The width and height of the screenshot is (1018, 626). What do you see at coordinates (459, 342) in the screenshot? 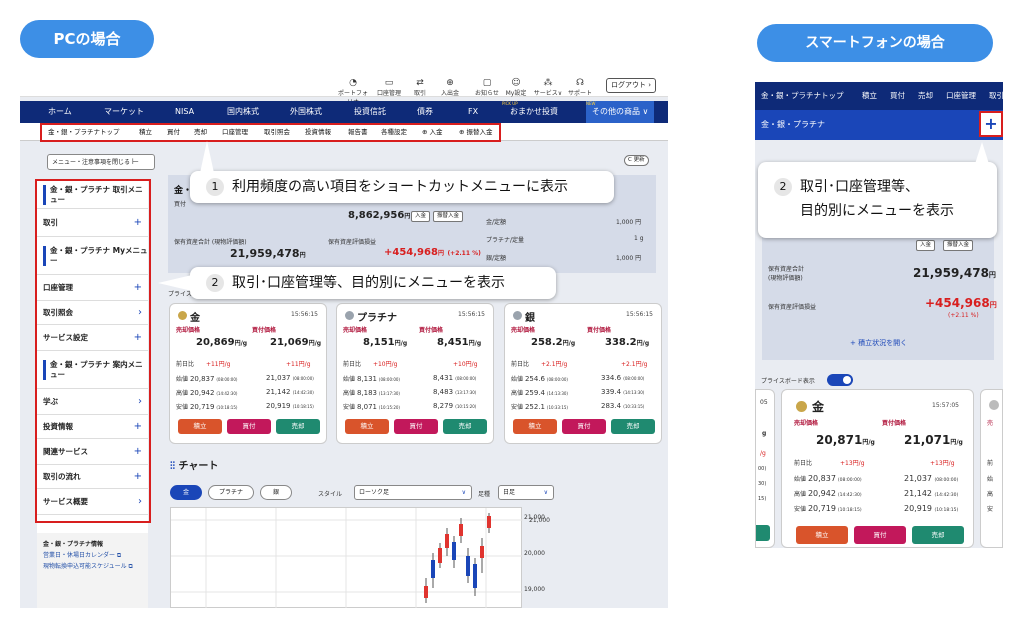
I see `buy-price: 8,451円/g` at bounding box center [459, 342].